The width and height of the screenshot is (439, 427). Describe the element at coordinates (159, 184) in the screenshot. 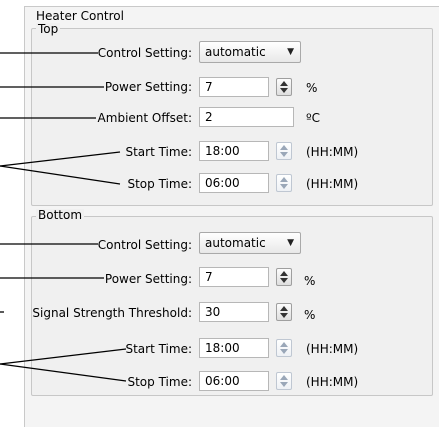

I see `top-stop-time-label: Stop Time:` at that location.